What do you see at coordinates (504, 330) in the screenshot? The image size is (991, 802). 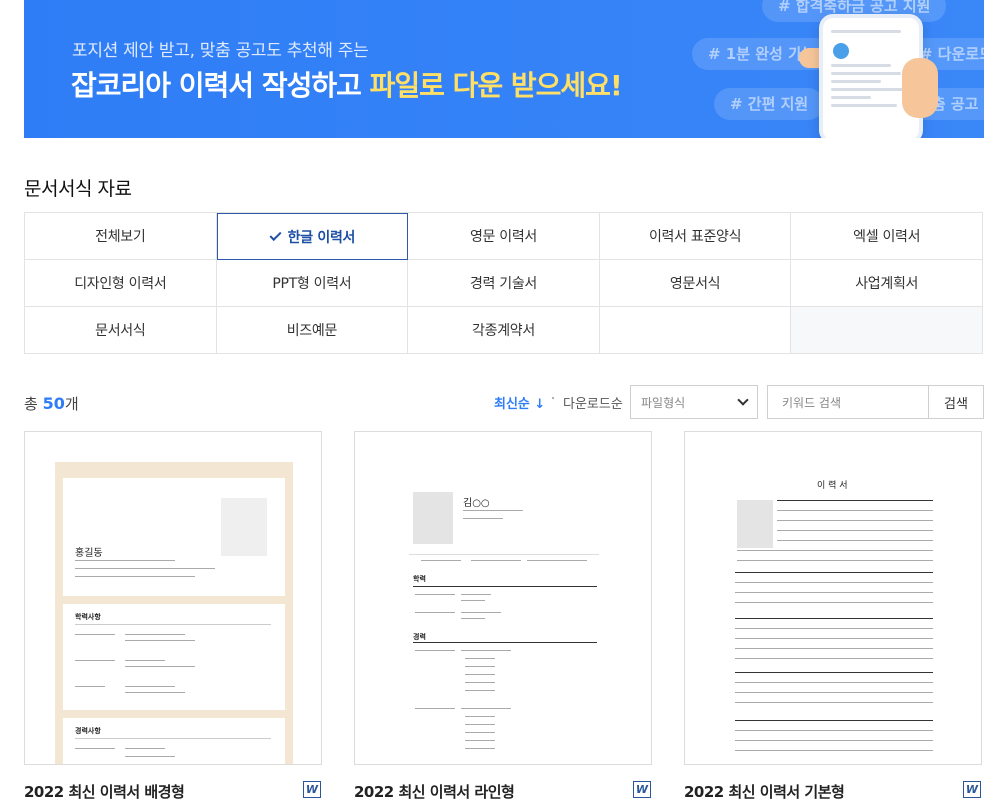 I see `category-contracts: 각종계약서` at bounding box center [504, 330].